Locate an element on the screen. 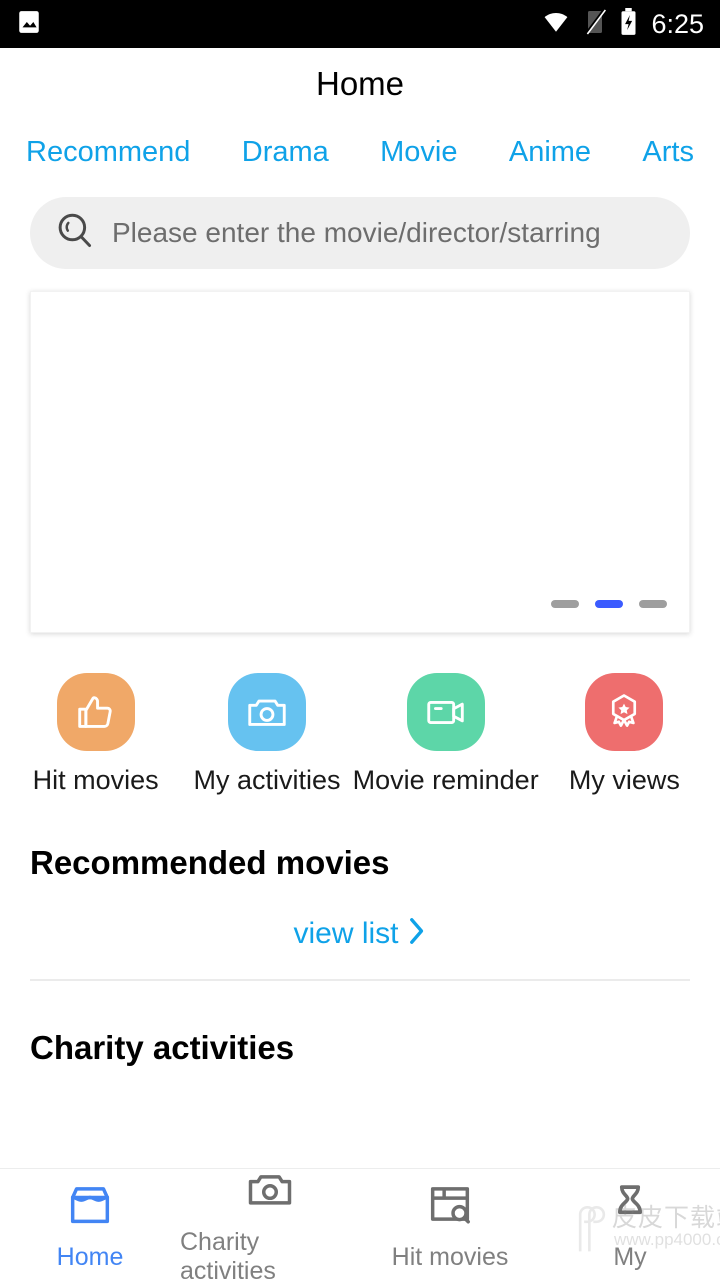 This screenshot has height=1280, width=720. tab-anime: Anime is located at coordinates (550, 152).